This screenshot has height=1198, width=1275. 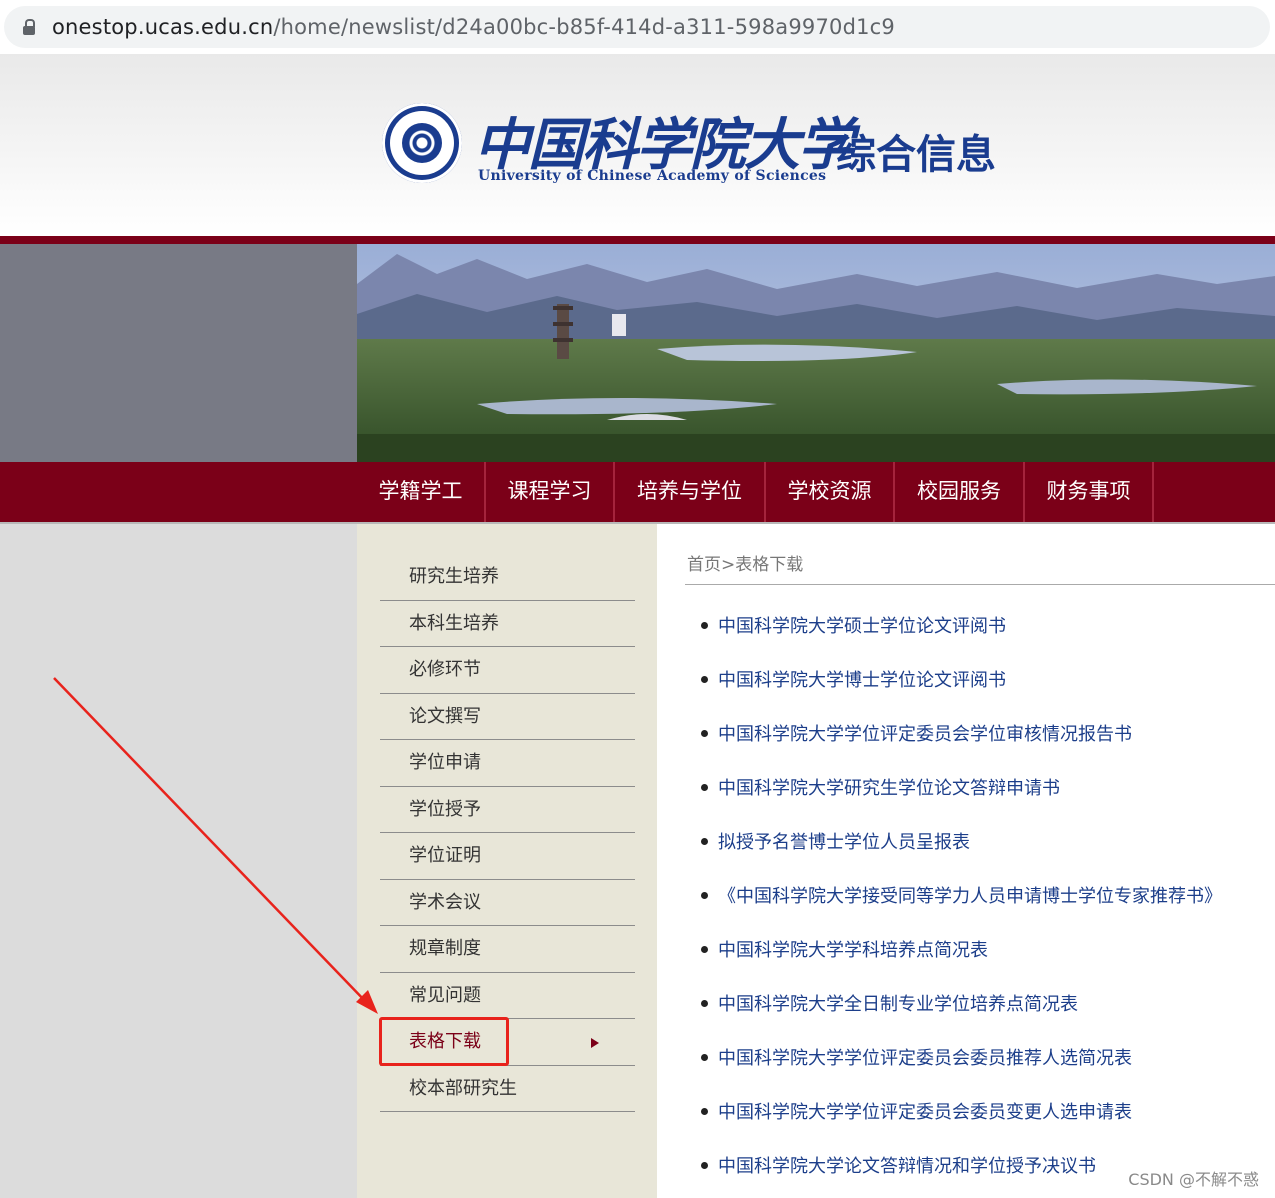 I want to click on watermark: CSDN @不解不惑, so click(x=1193, y=1179).